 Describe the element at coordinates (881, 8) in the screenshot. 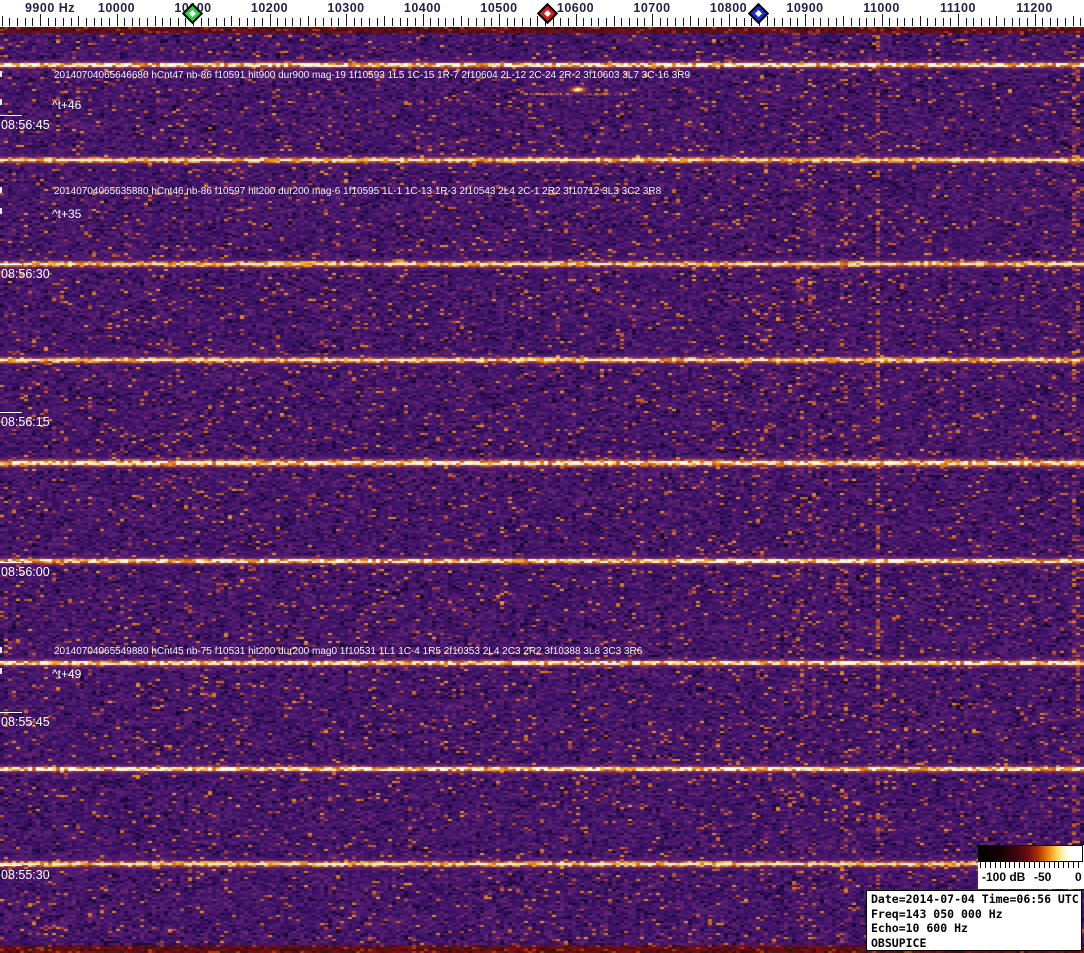

I see `freq-label: 11000` at that location.